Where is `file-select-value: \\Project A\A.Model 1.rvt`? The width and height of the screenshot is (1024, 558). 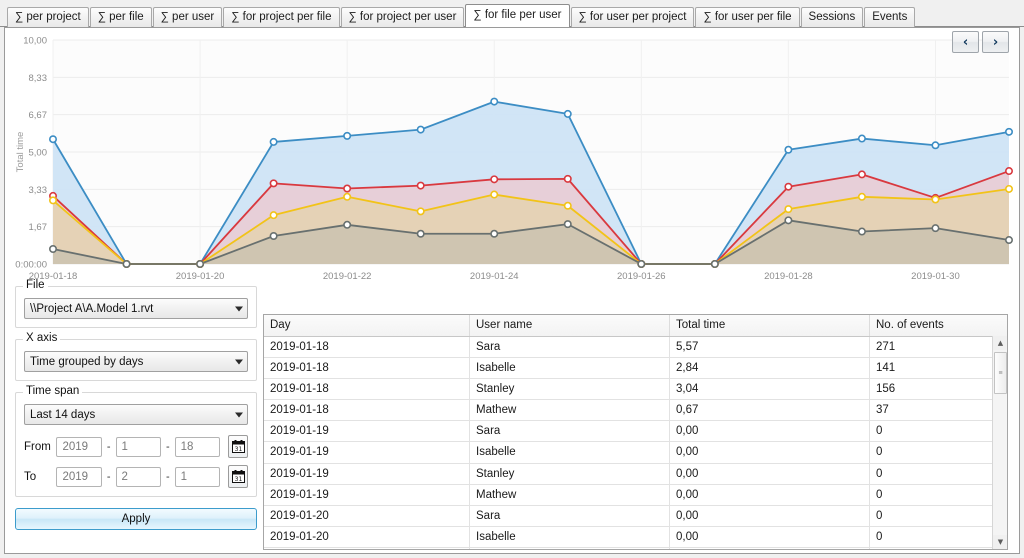
file-select-value: \\Project A\A.Model 1.rvt is located at coordinates (92, 308).